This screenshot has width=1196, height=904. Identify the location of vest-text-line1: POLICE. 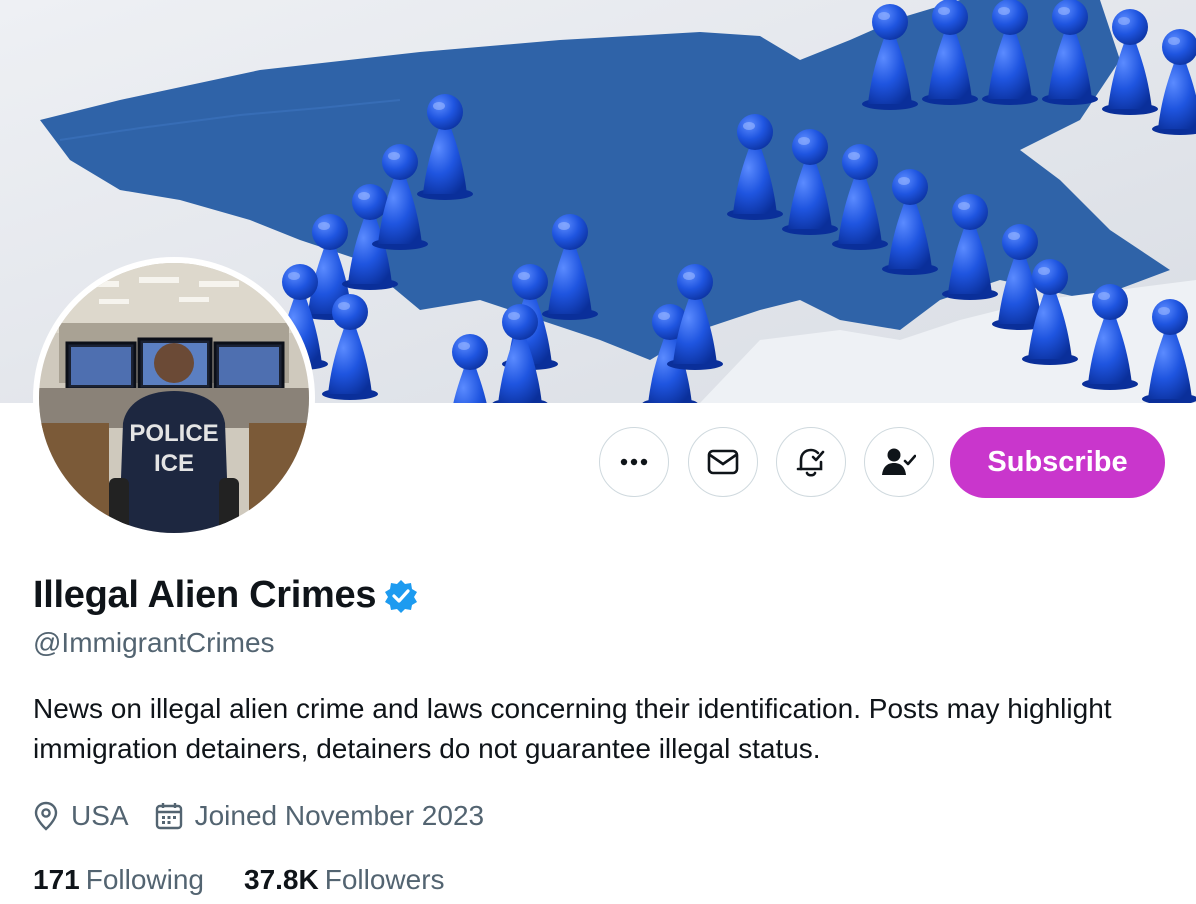
(173, 433).